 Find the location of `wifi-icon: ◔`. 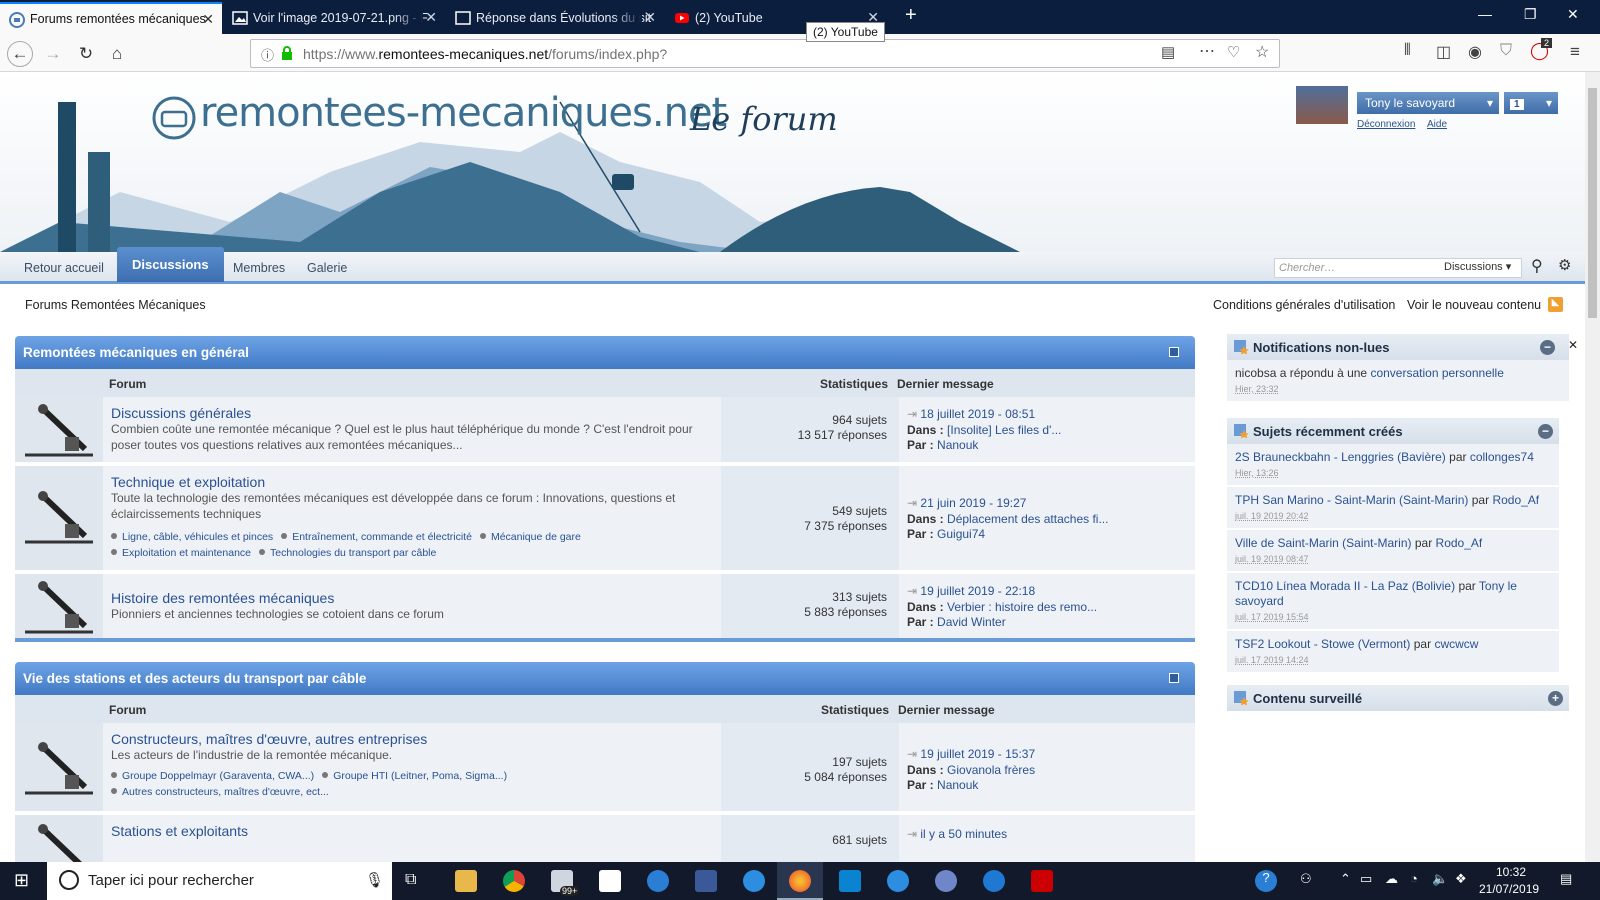

wifi-icon: ◔ is located at coordinates (1414, 878).